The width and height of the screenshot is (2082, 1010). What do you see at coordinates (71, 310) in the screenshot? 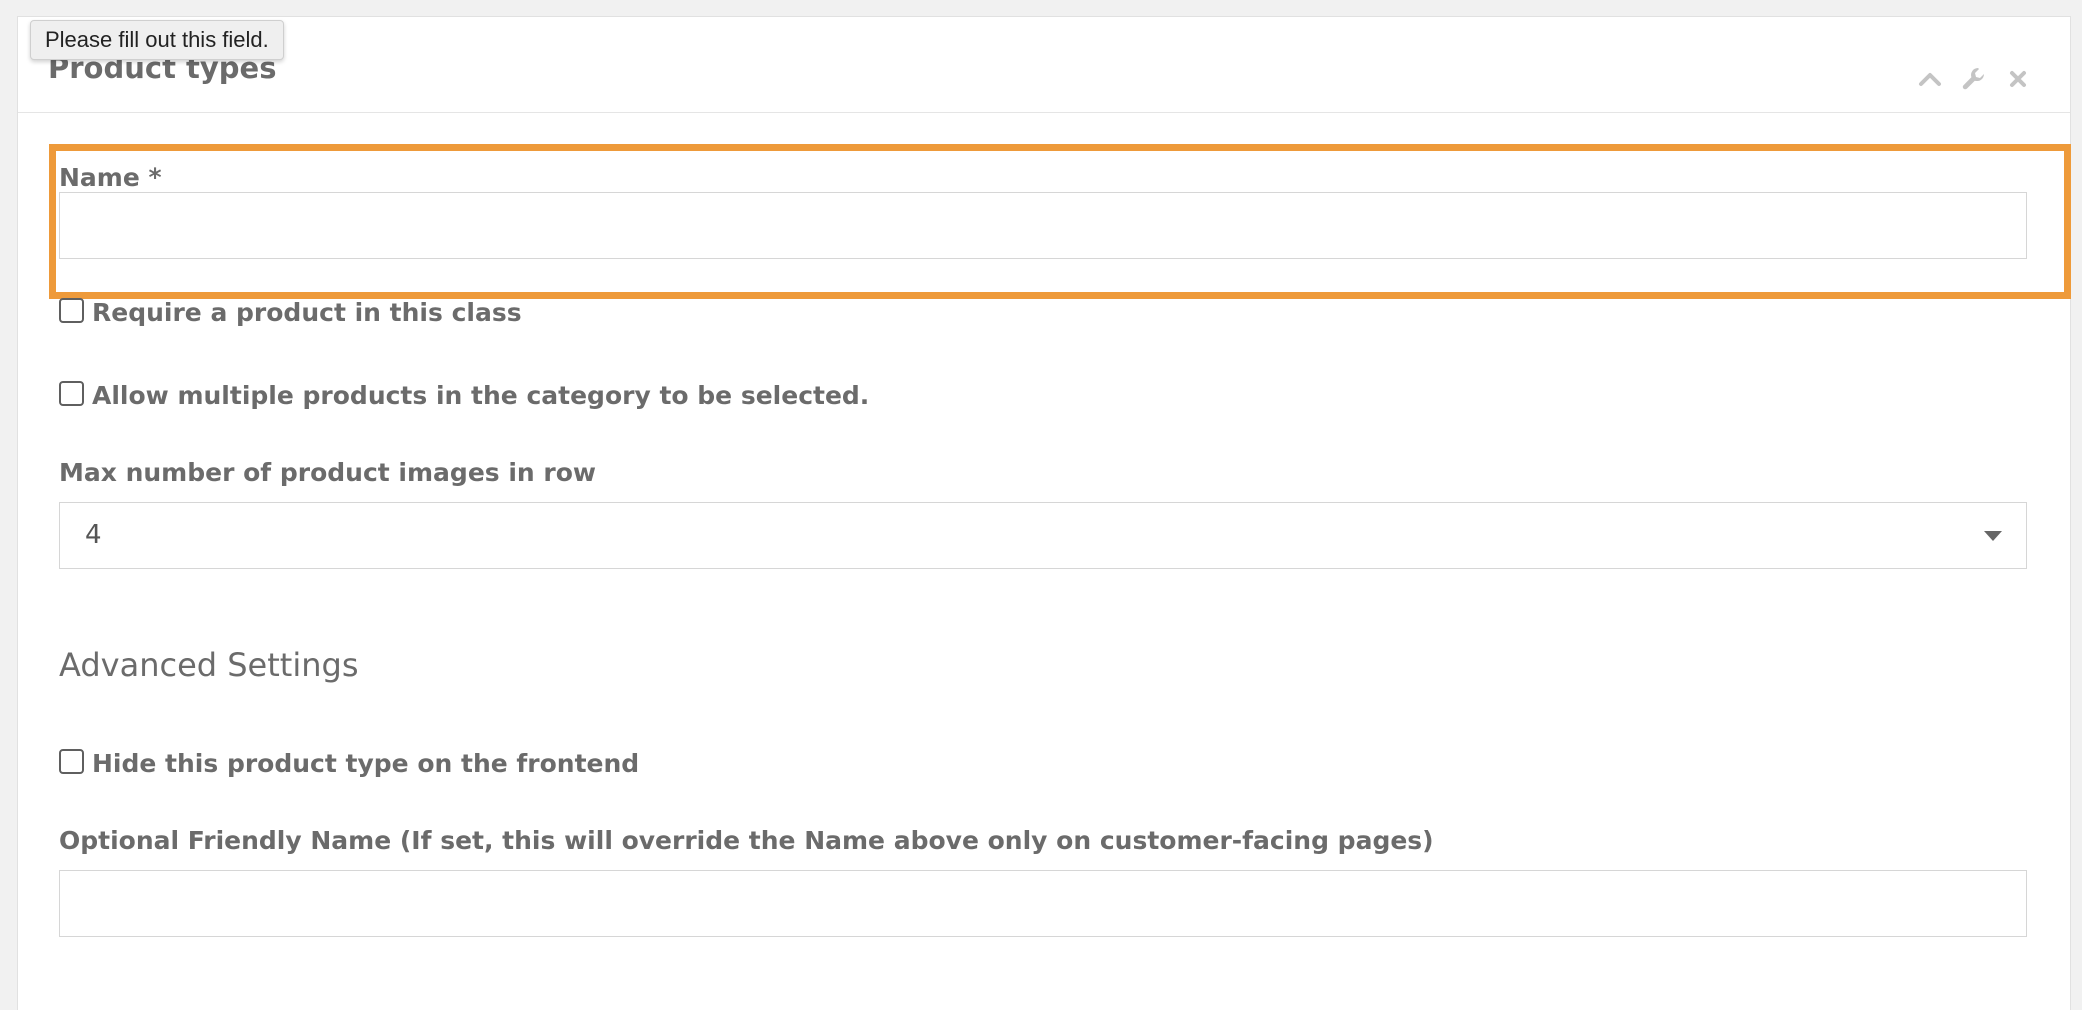
I see `require-product-checkbox` at bounding box center [71, 310].